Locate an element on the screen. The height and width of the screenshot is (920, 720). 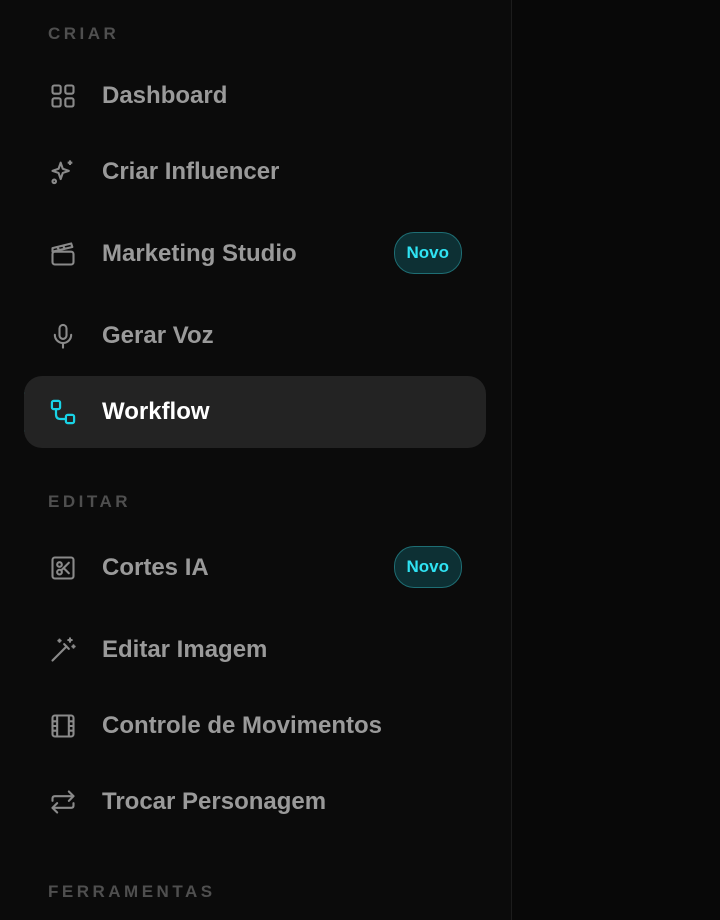
sparkles-icon is located at coordinates (63, 172).